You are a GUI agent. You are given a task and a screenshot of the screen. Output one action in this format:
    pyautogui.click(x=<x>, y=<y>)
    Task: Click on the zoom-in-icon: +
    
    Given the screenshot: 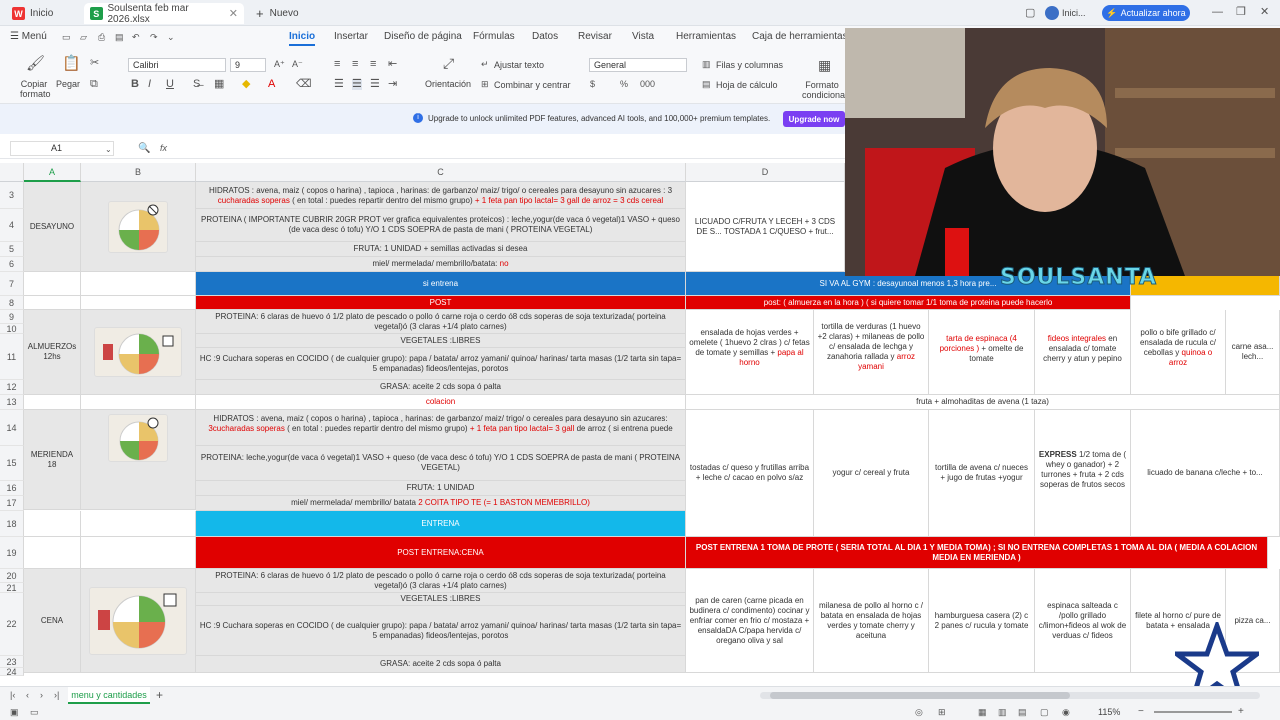 What is the action you would take?
    pyautogui.click(x=1241, y=711)
    